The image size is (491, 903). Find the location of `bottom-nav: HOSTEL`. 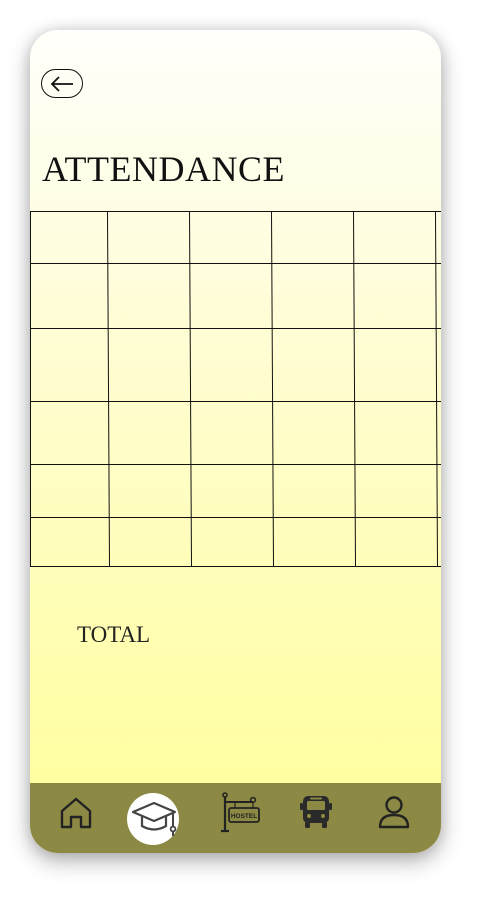

bottom-nav: HOSTEL is located at coordinates (235, 818).